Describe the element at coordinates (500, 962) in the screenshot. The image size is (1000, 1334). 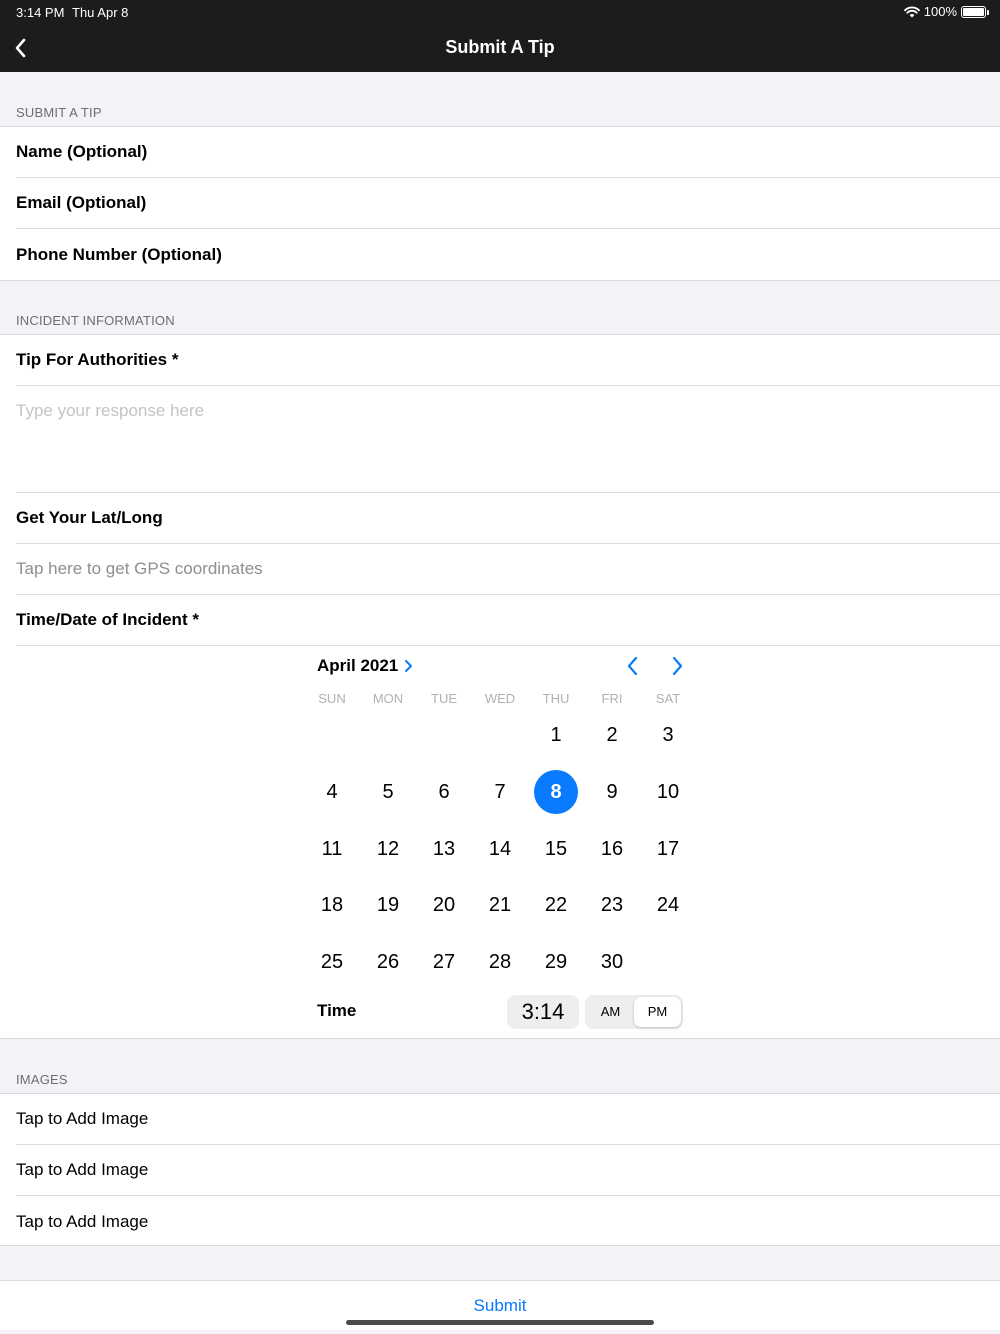
I see `calendar-day-28: 28` at that location.